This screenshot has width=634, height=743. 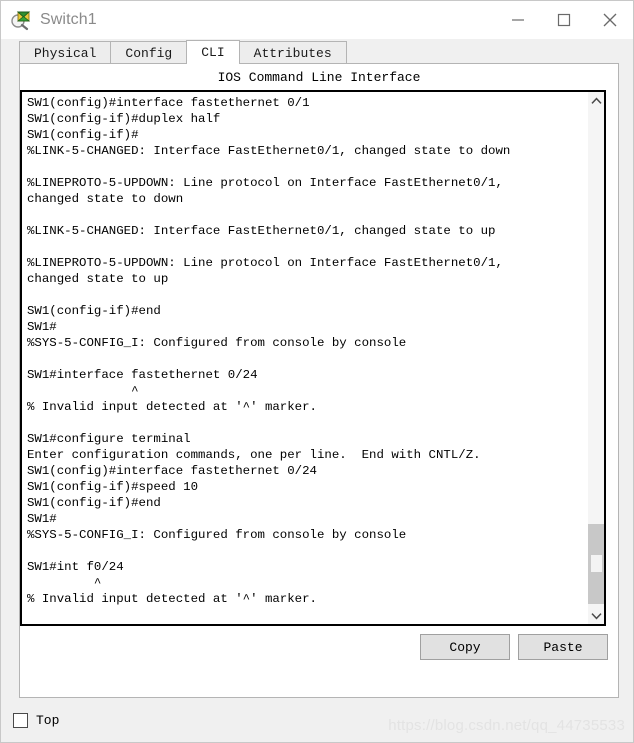 I want to click on terminal-line: SW1(config-if)#speed 10, so click(x=113, y=487).